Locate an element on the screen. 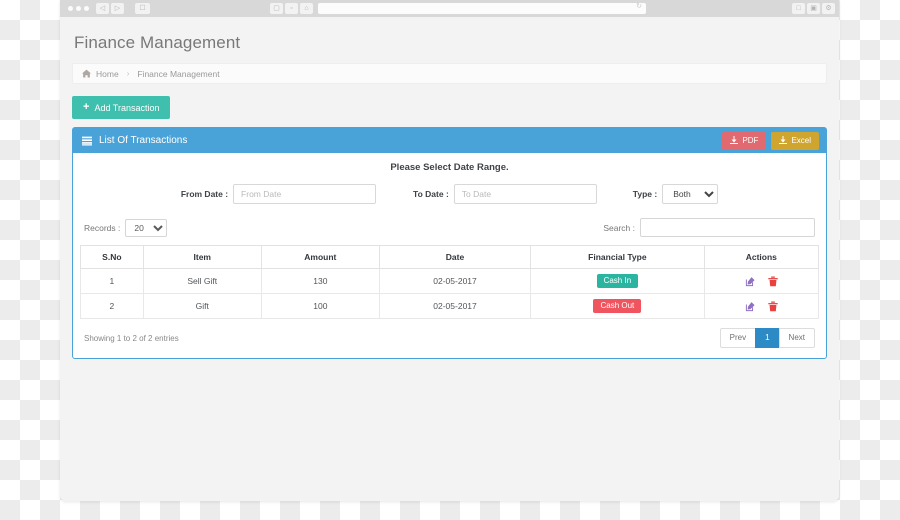 The width and height of the screenshot is (900, 520). pagination: Prev 1 Next is located at coordinates (767, 338).